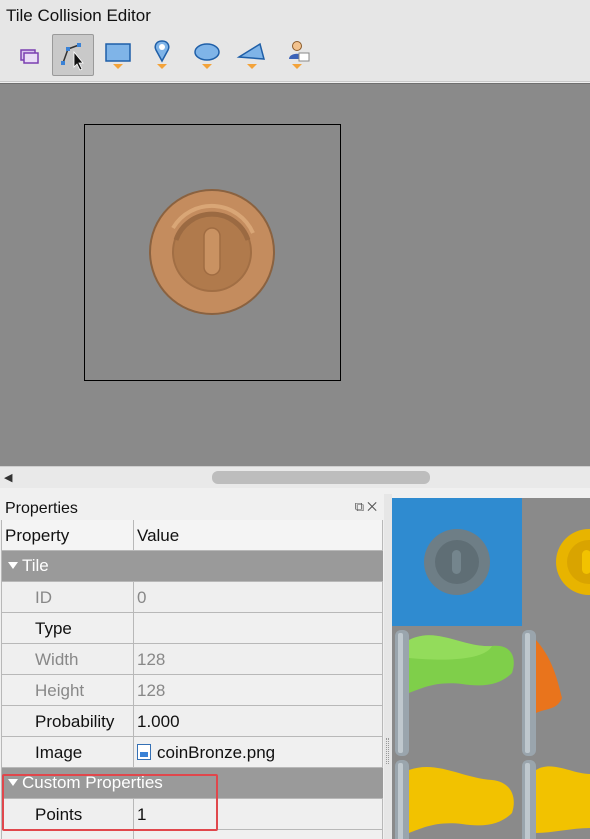 This screenshot has height=839, width=590. I want to click on tile-flag-green, so click(454, 693).